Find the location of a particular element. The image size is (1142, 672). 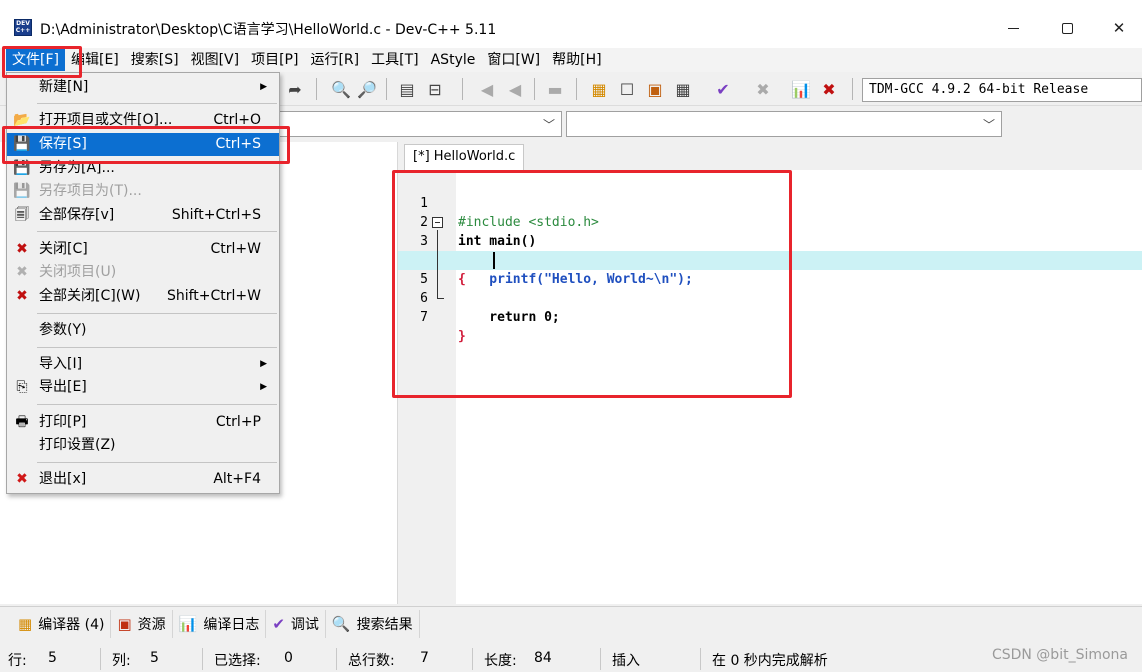

status-row-label: 行: is located at coordinates (17, 661).